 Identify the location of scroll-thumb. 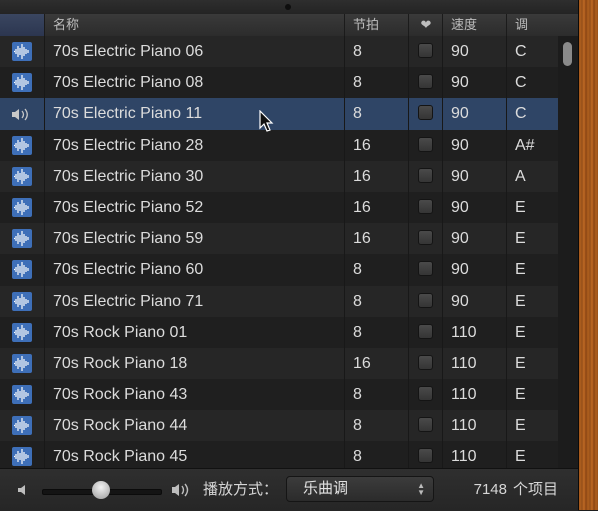
(567, 54).